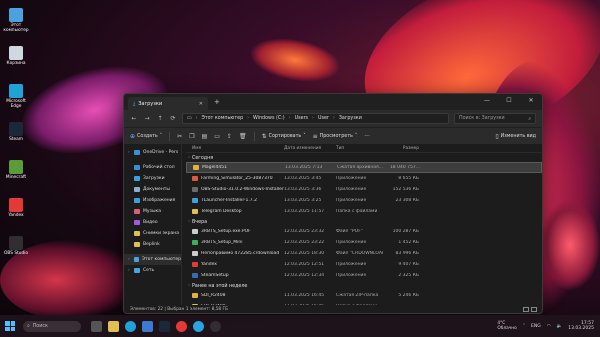 The height and width of the screenshot is (337, 600). What do you see at coordinates (152, 244) in the screenshot?
I see `sidebar-item: Beplink` at bounding box center [152, 244].